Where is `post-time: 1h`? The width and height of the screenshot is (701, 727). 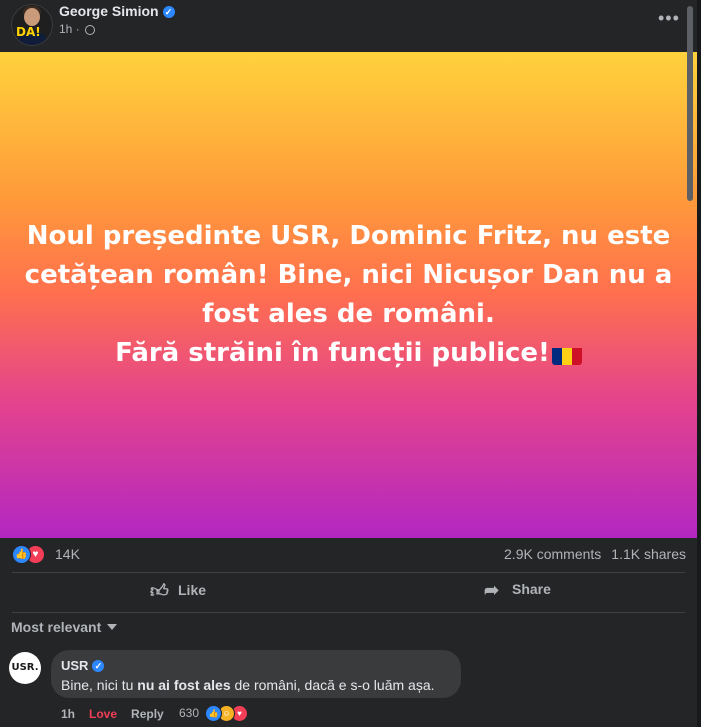 post-time: 1h is located at coordinates (65, 29).